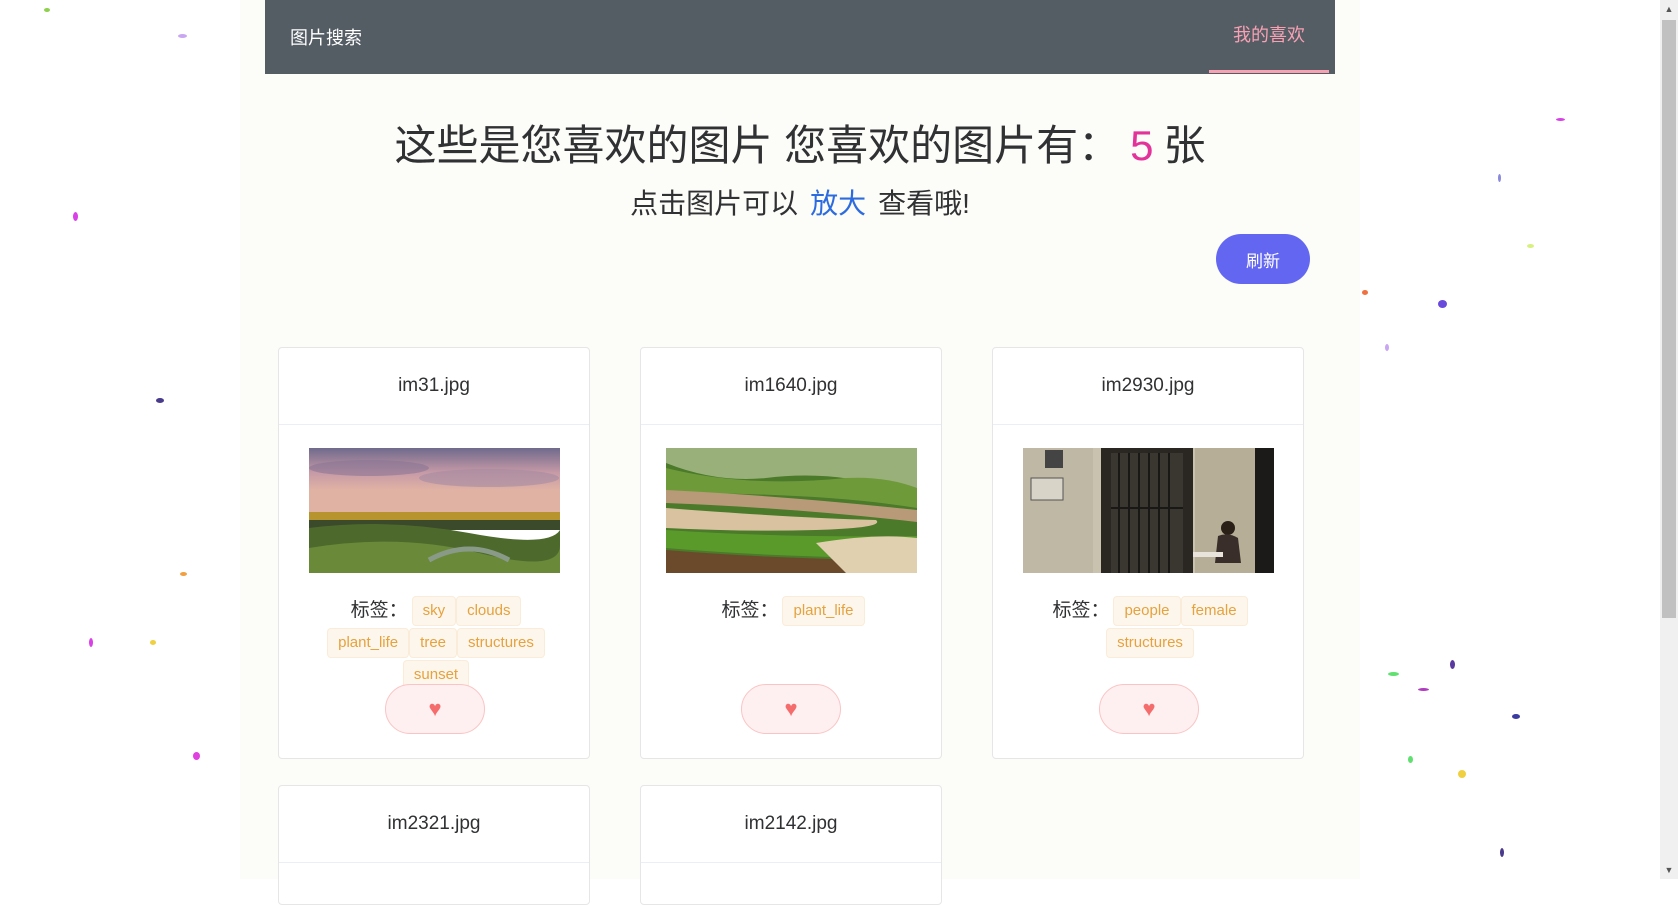  Describe the element at coordinates (326, 37) in the screenshot. I see `nav-brand: 图片搜索` at that location.